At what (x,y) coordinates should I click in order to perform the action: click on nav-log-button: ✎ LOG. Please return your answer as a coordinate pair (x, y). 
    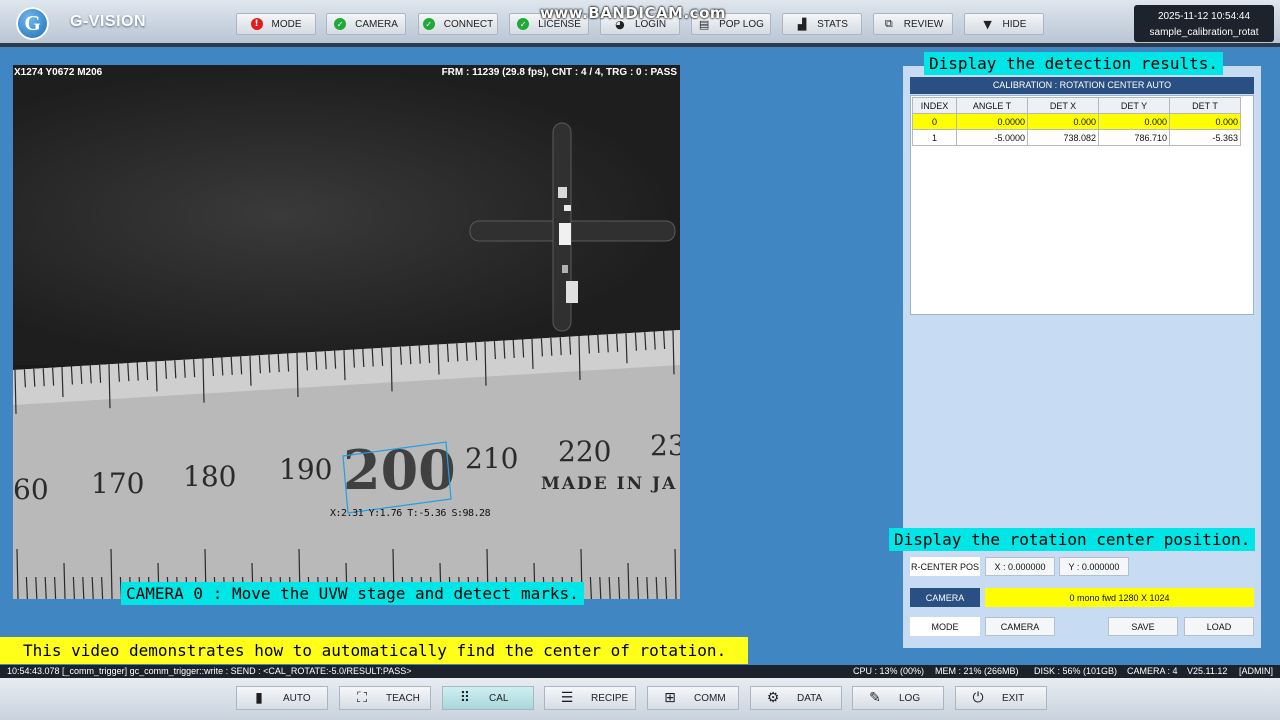
    Looking at the image, I should click on (898, 698).